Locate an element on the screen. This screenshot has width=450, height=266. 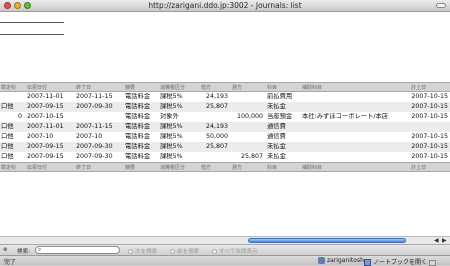
find-bar: ⊗ 検索: ⌕ 次を検索 前を検索 すべて強調表示 is located at coordinates (225, 249).